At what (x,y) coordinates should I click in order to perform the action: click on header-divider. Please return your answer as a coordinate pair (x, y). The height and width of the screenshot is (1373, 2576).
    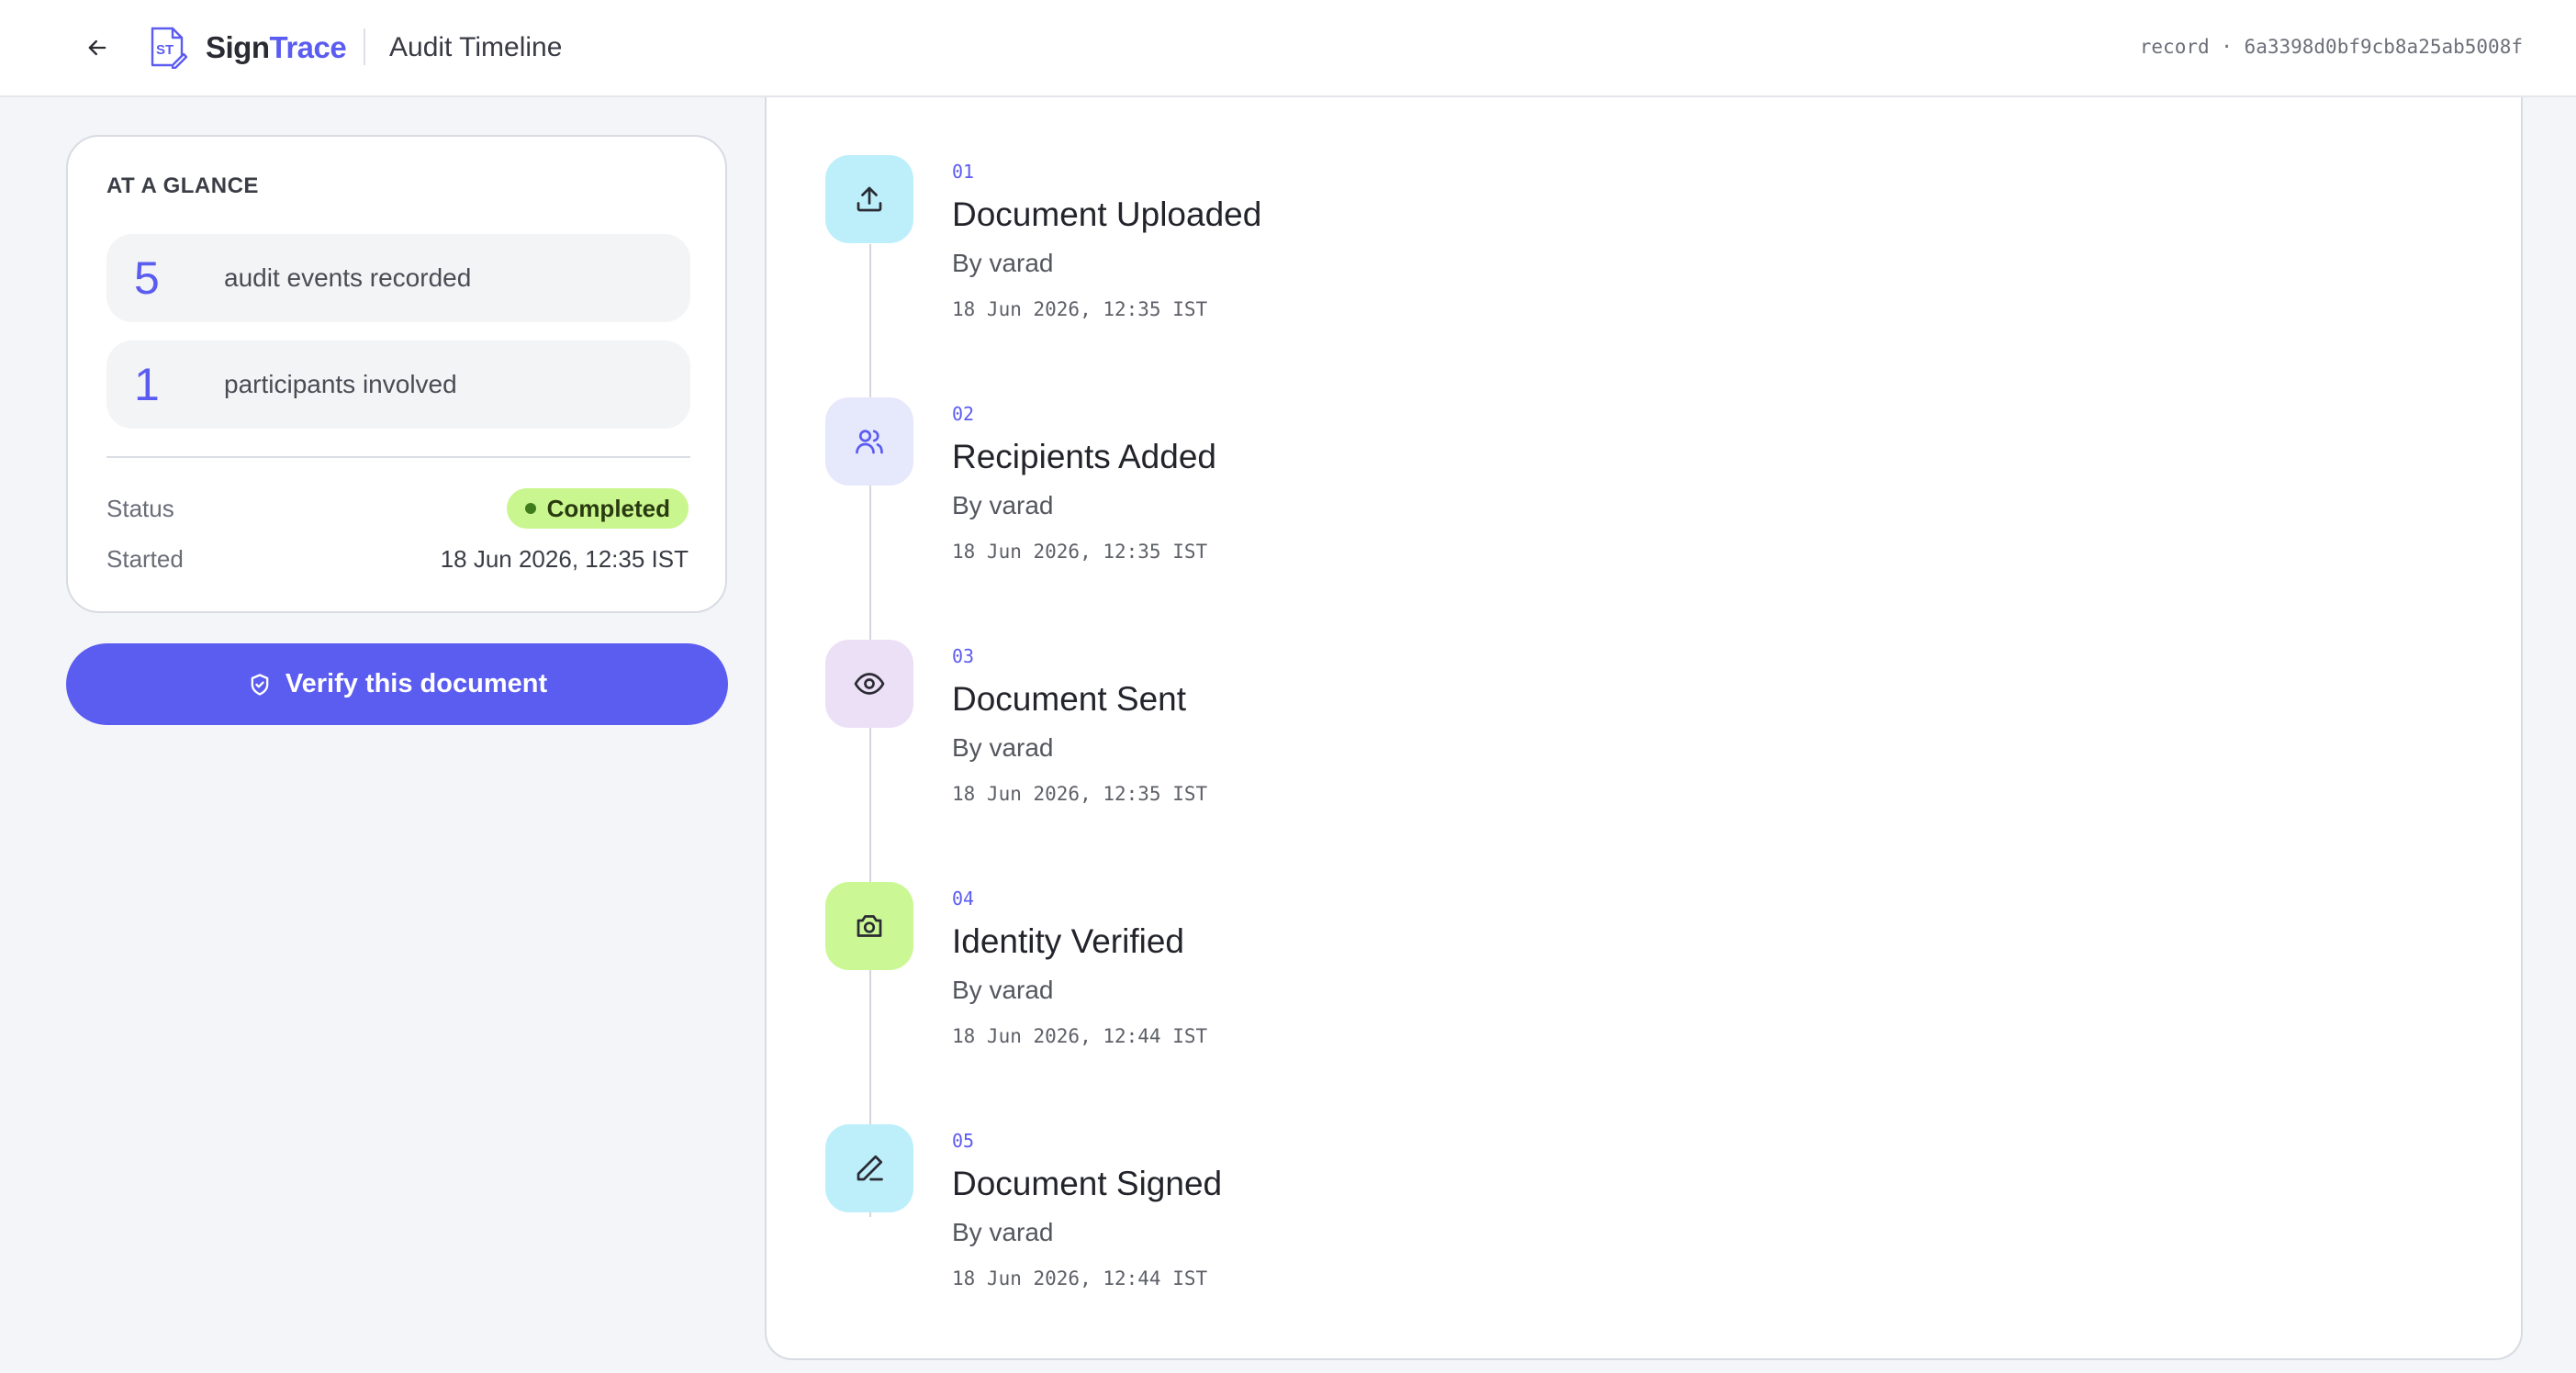
    Looking at the image, I should click on (364, 46).